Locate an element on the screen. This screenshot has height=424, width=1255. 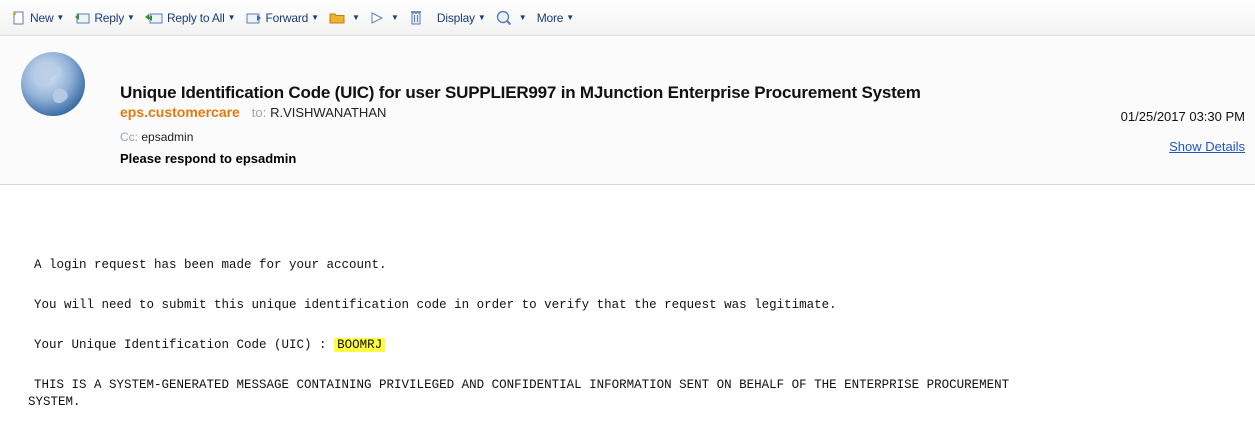
search-button: ▼ is located at coordinates (511, 18).